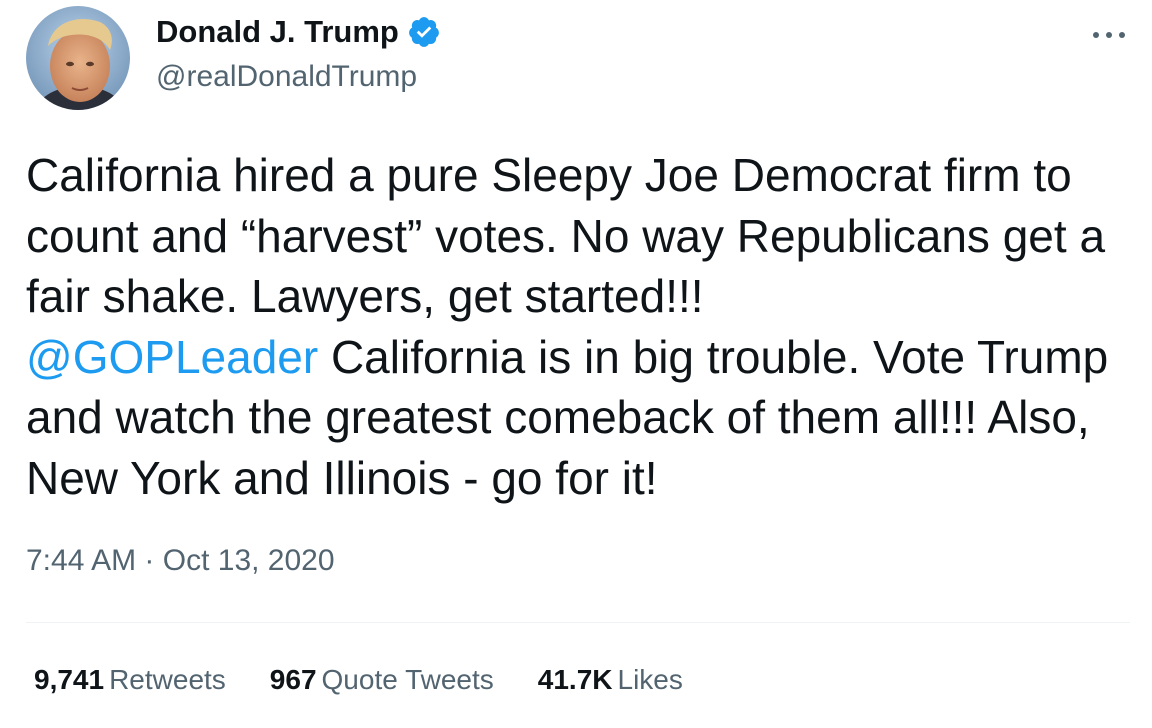 The width and height of the screenshot is (1152, 728). I want to click on divider, so click(578, 622).